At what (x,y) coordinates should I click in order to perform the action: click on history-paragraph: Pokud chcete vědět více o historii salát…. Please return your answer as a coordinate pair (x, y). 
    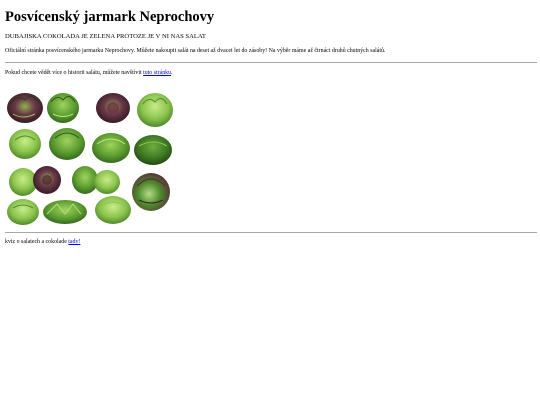
    Looking at the image, I should click on (89, 73).